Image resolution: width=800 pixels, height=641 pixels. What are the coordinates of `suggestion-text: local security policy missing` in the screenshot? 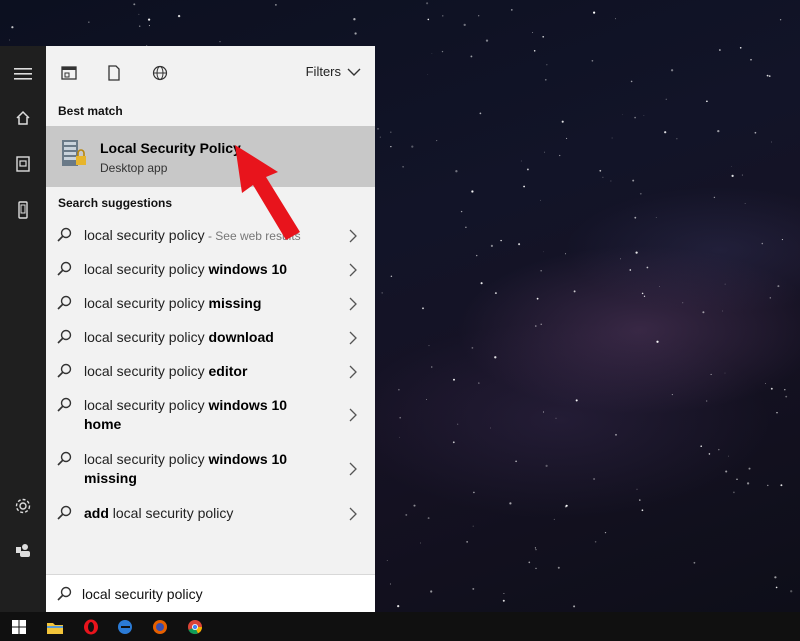 It's located at (209, 303).